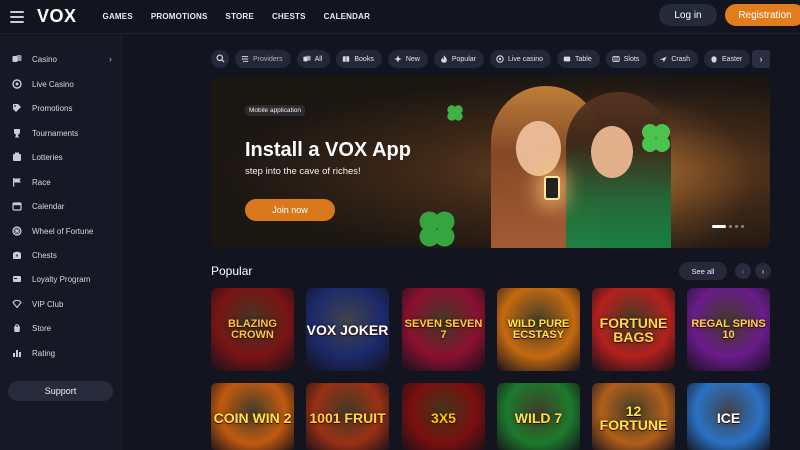 Image resolution: width=800 pixels, height=450 pixels. I want to click on chip-popular: Popular, so click(458, 59).